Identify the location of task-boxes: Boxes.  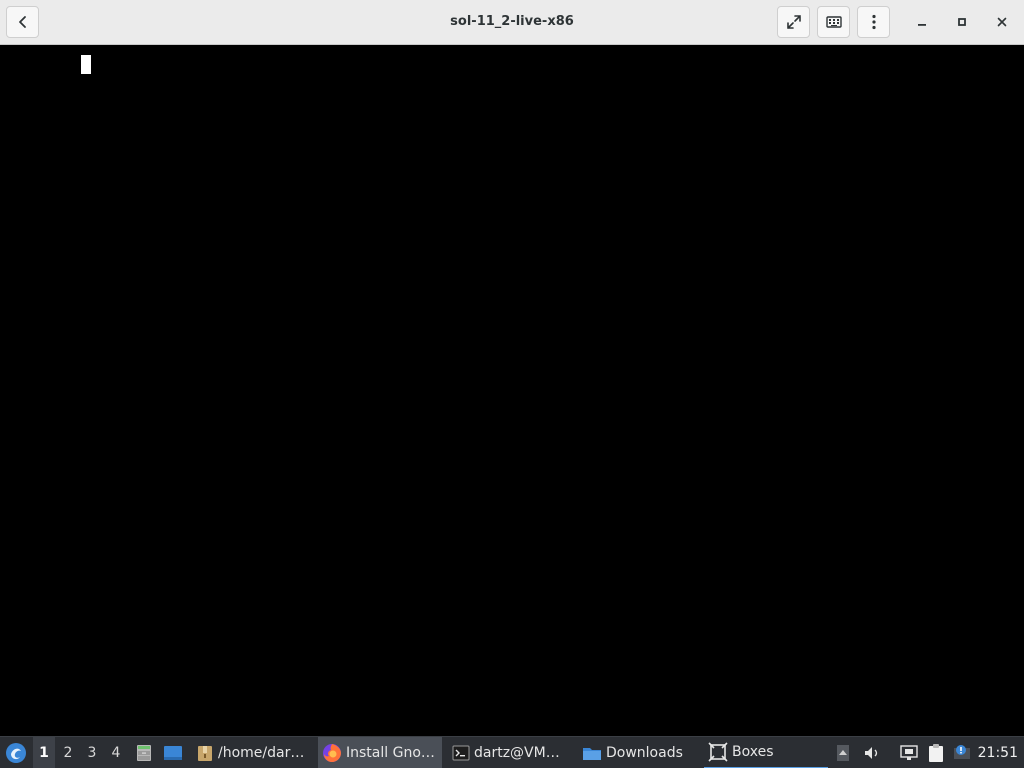
(766, 752).